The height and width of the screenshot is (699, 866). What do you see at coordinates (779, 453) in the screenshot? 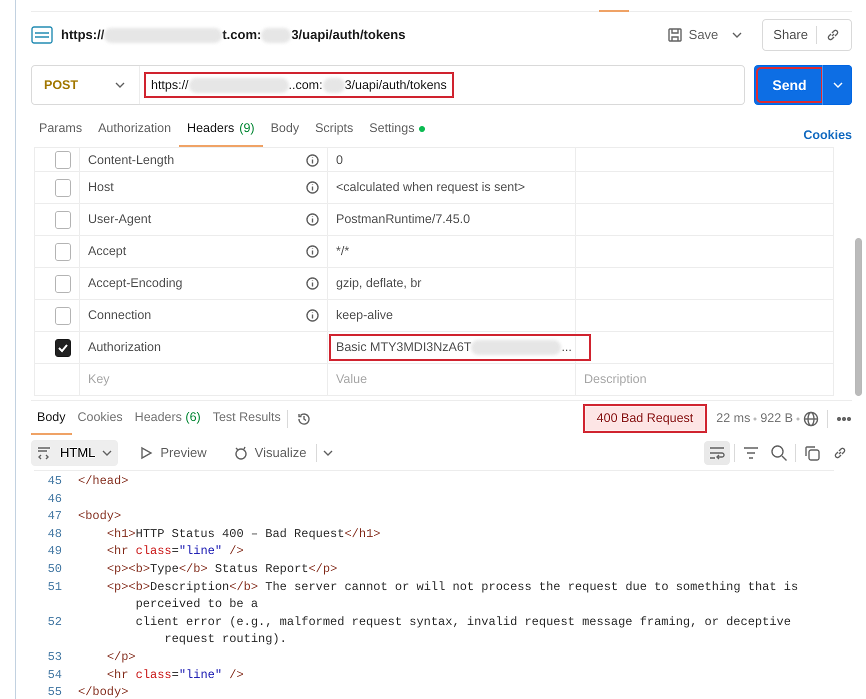
I see `search-icon` at bounding box center [779, 453].